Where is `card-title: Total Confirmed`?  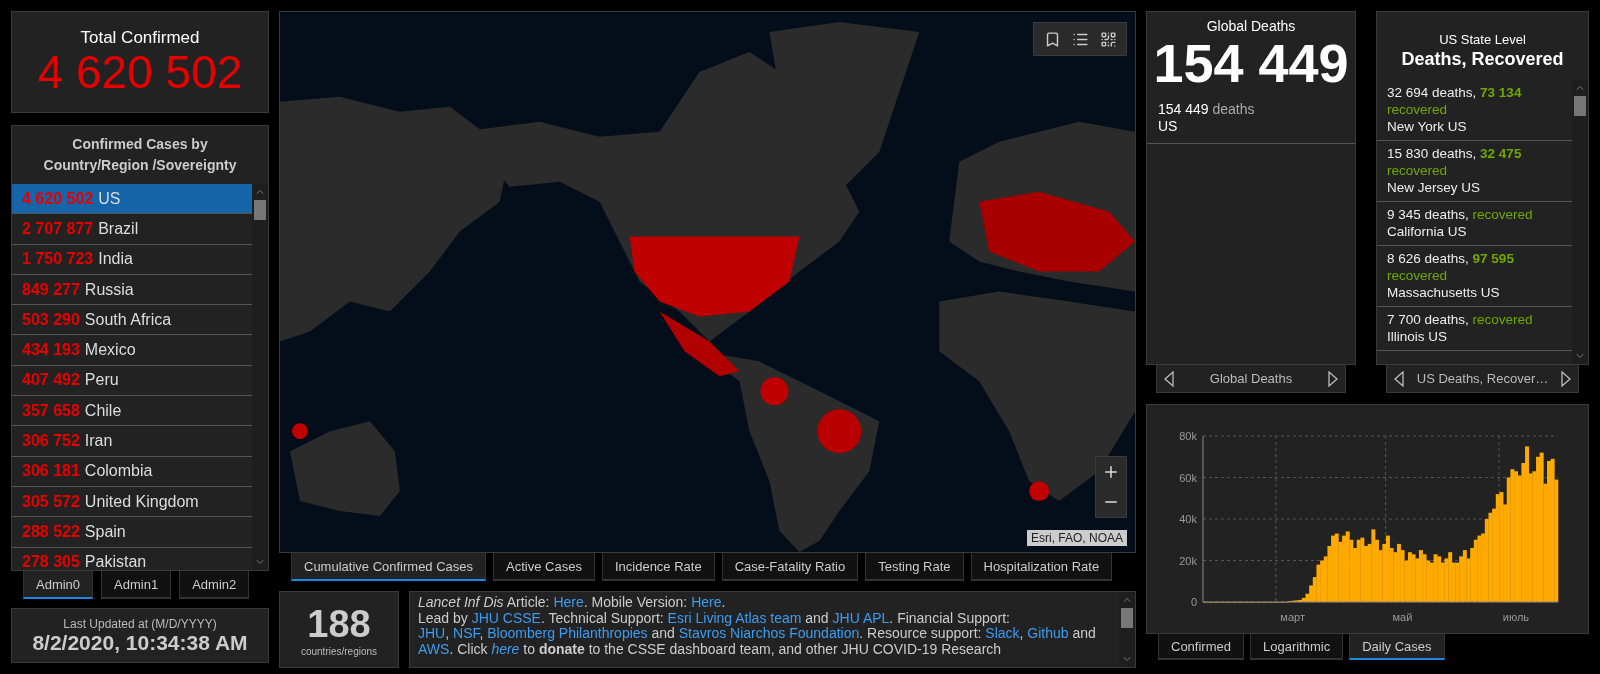
card-title: Total Confirmed is located at coordinates (140, 37).